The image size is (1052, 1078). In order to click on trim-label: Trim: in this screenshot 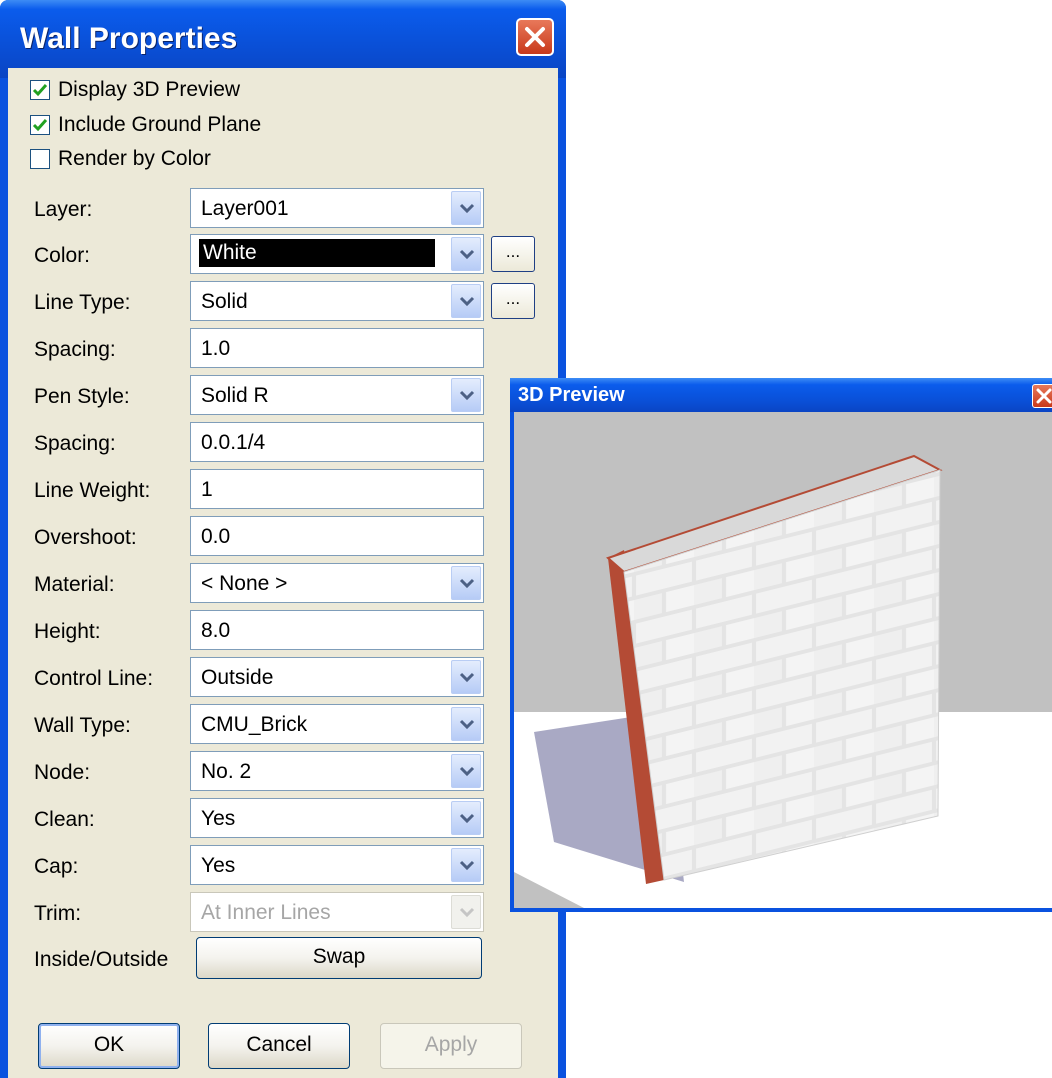, I will do `click(58, 913)`.